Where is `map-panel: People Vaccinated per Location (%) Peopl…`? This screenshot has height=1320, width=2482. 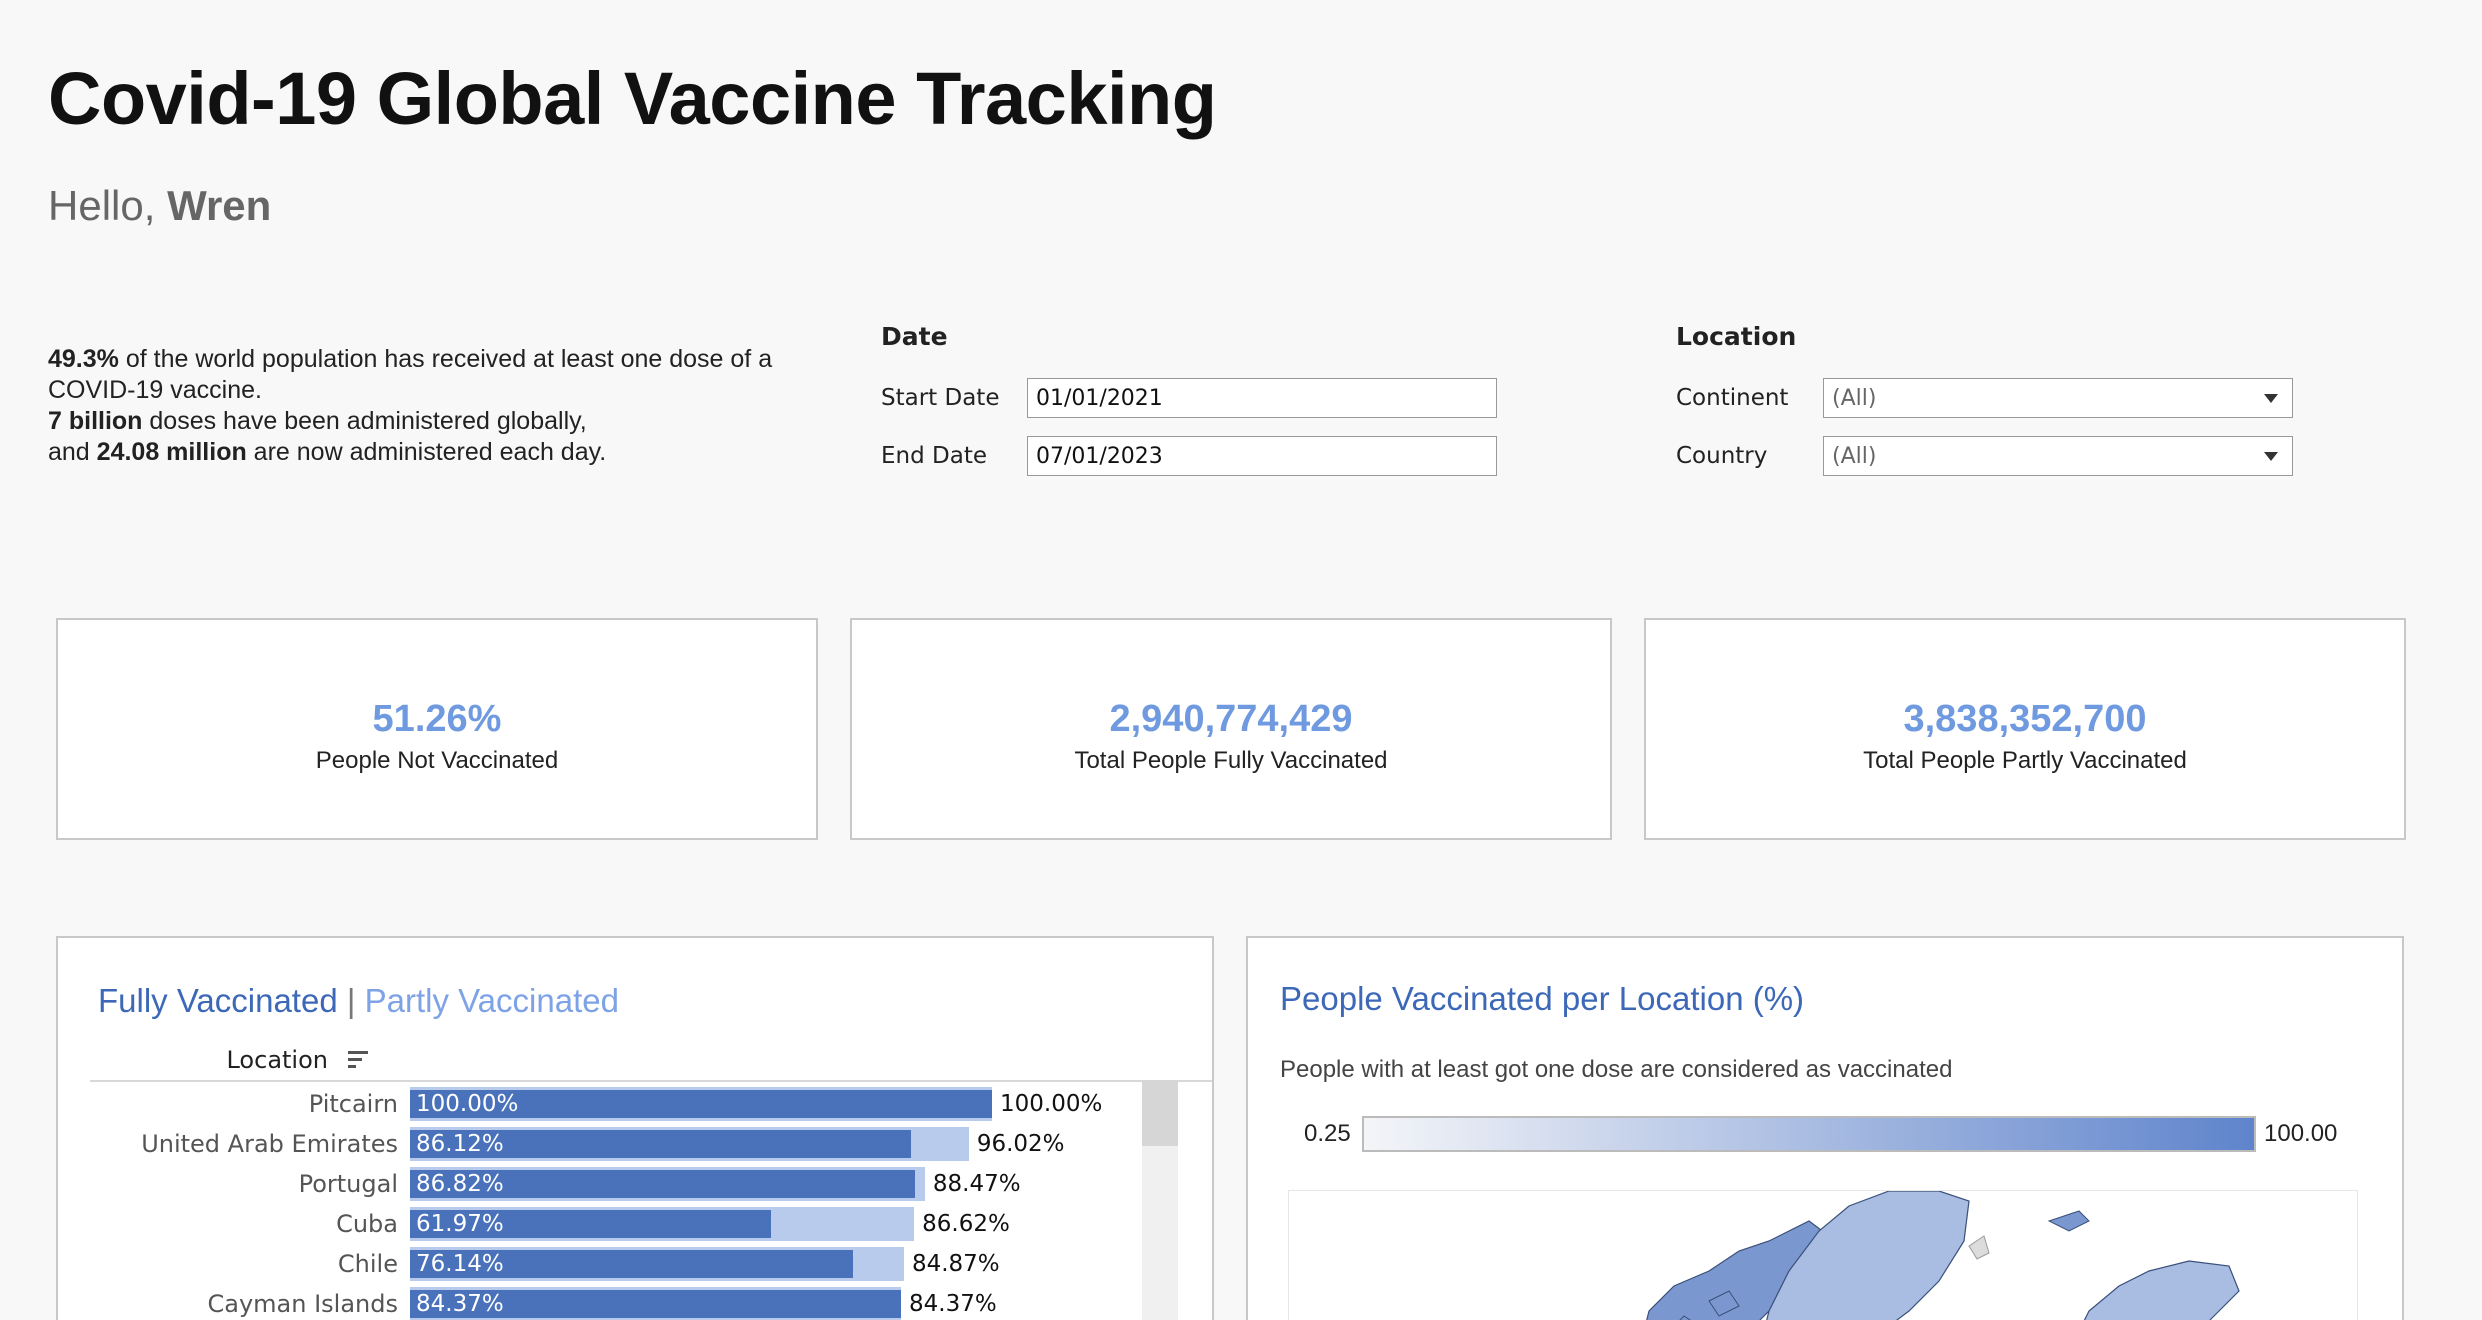 map-panel: People Vaccinated per Location (%) Peopl… is located at coordinates (1825, 1128).